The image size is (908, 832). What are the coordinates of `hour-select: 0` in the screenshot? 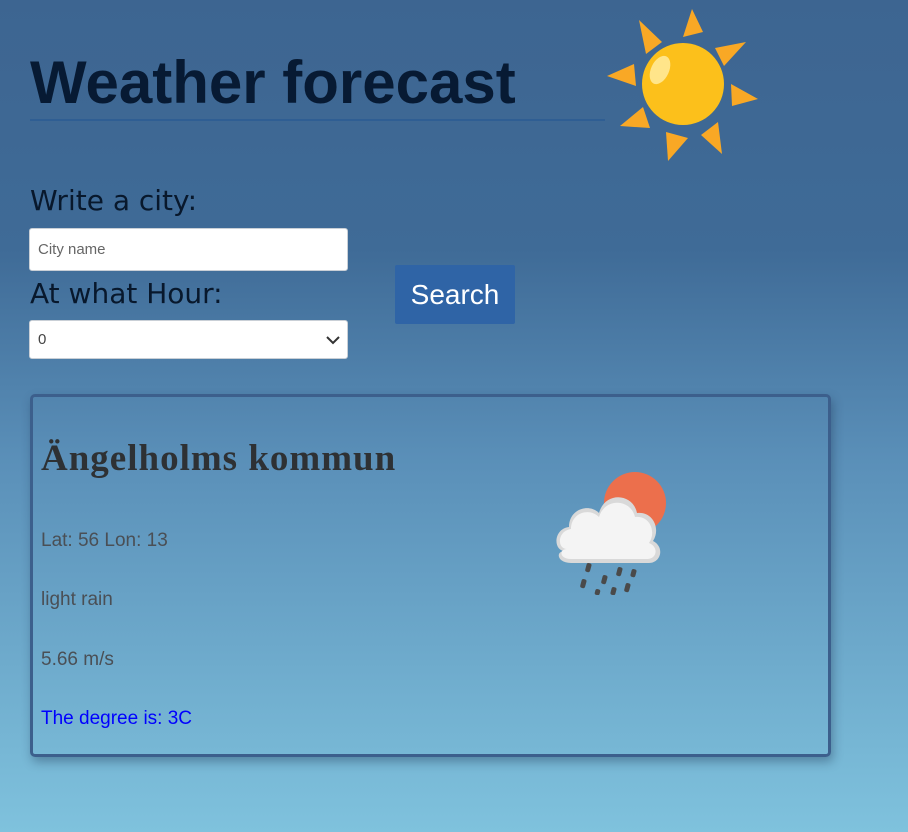 It's located at (188, 339).